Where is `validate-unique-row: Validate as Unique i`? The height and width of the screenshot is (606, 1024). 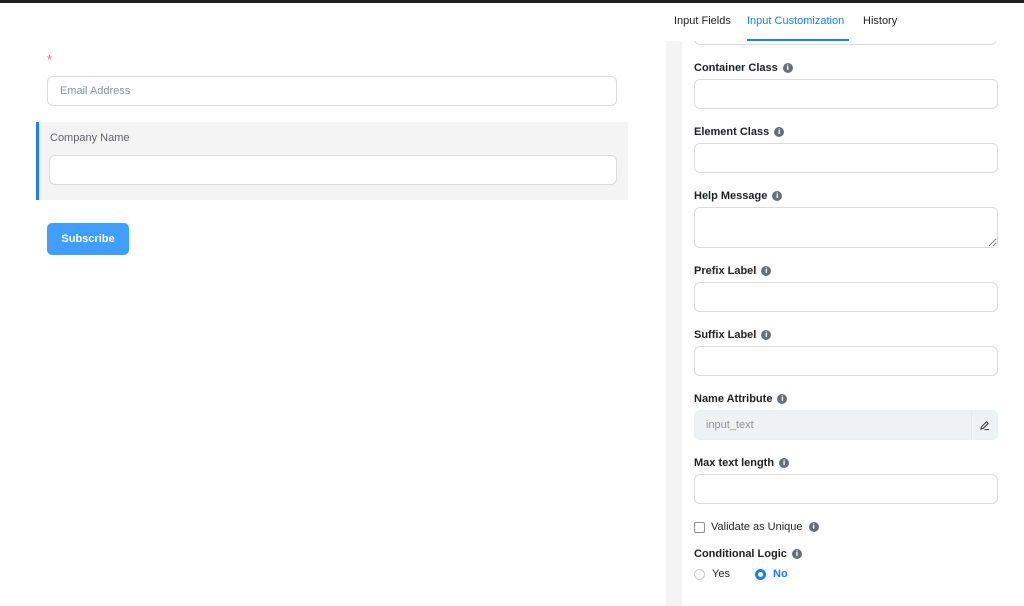
validate-unique-row: Validate as Unique i is located at coordinates (756, 527).